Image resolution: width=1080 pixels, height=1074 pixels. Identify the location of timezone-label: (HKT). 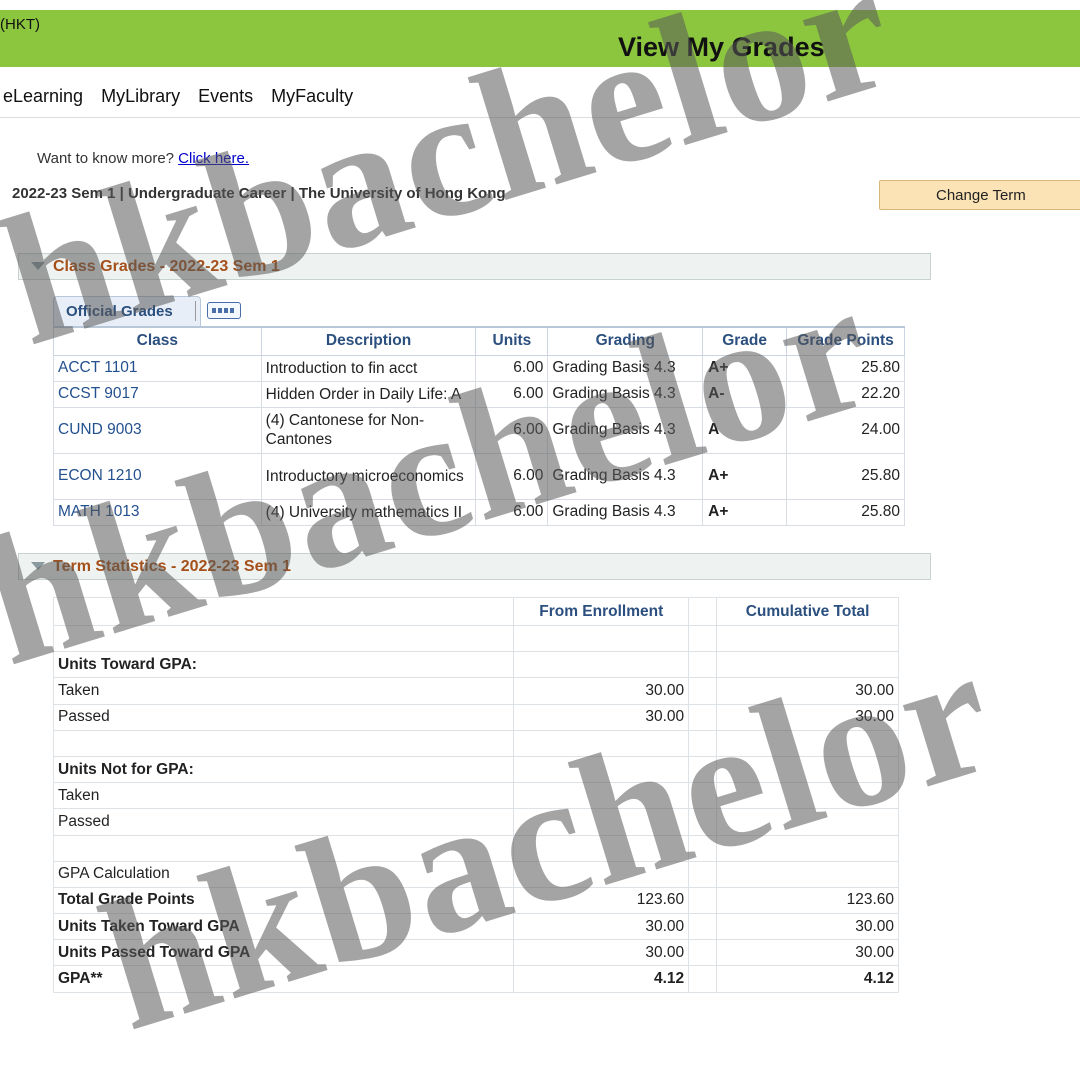
(20, 24).